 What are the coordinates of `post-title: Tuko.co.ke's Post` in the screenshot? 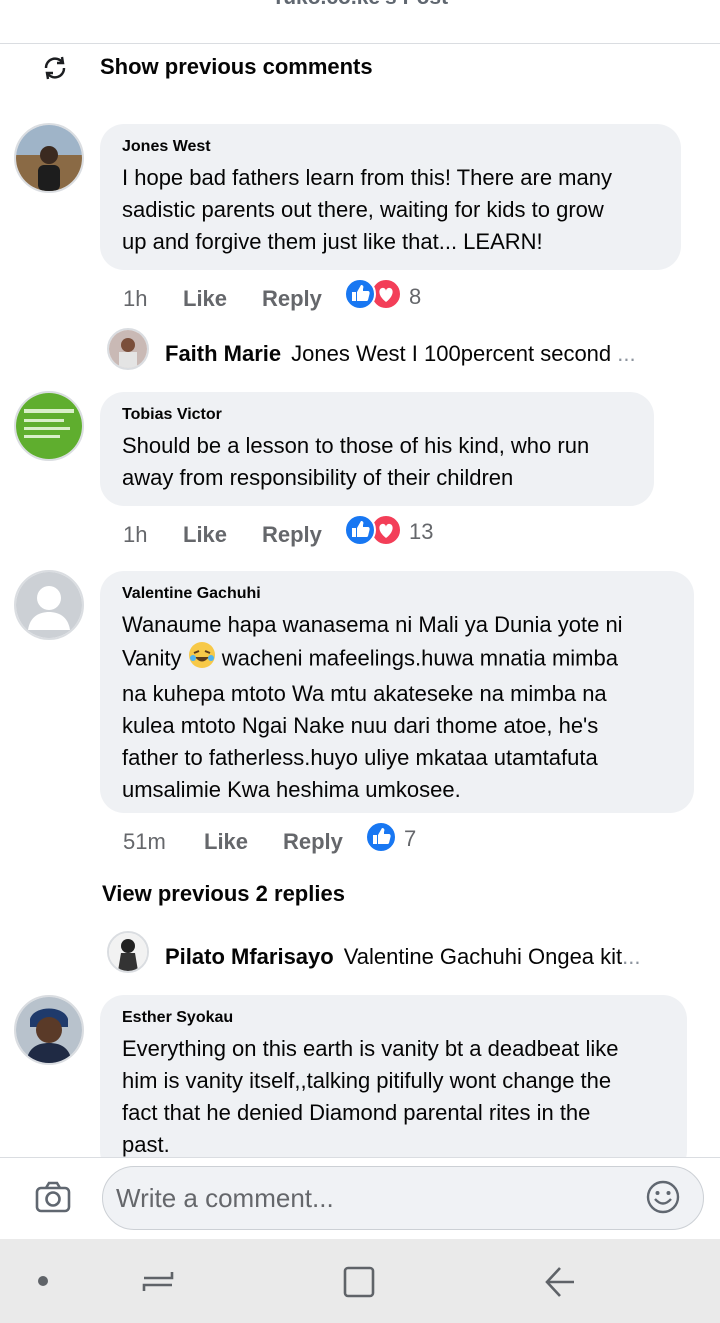 It's located at (360, 5).